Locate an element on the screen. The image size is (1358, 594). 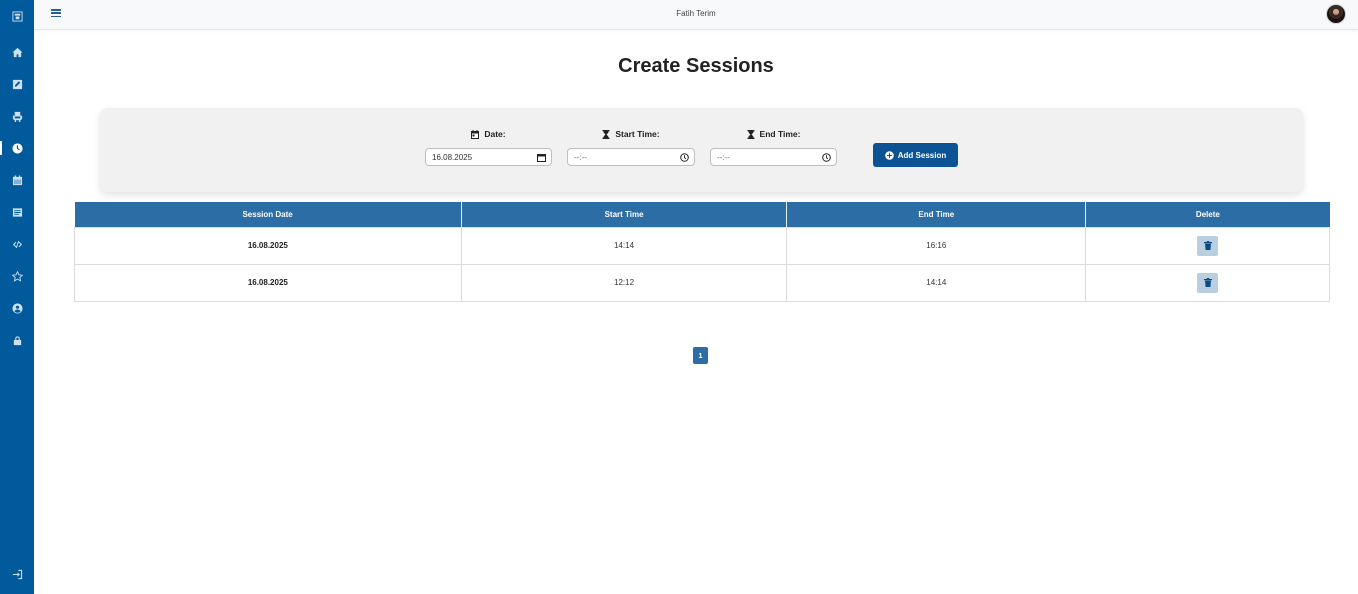
table-row: 16.08.2025 12:12 14:14 is located at coordinates (702, 282).